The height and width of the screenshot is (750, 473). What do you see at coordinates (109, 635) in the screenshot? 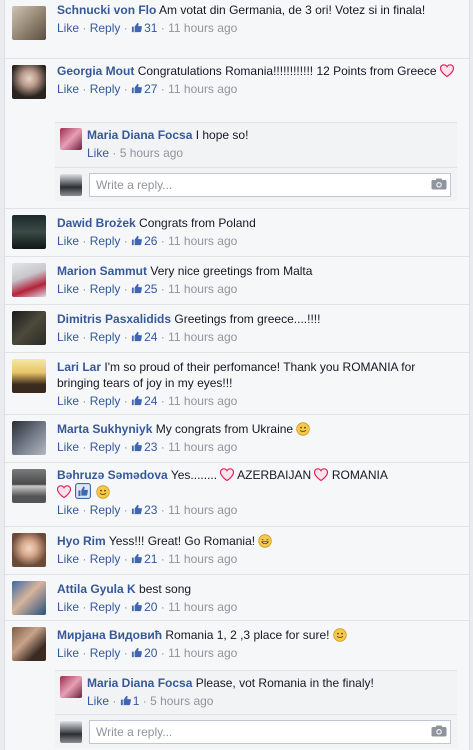
I see `comment-author: Мирјана Видовић` at bounding box center [109, 635].